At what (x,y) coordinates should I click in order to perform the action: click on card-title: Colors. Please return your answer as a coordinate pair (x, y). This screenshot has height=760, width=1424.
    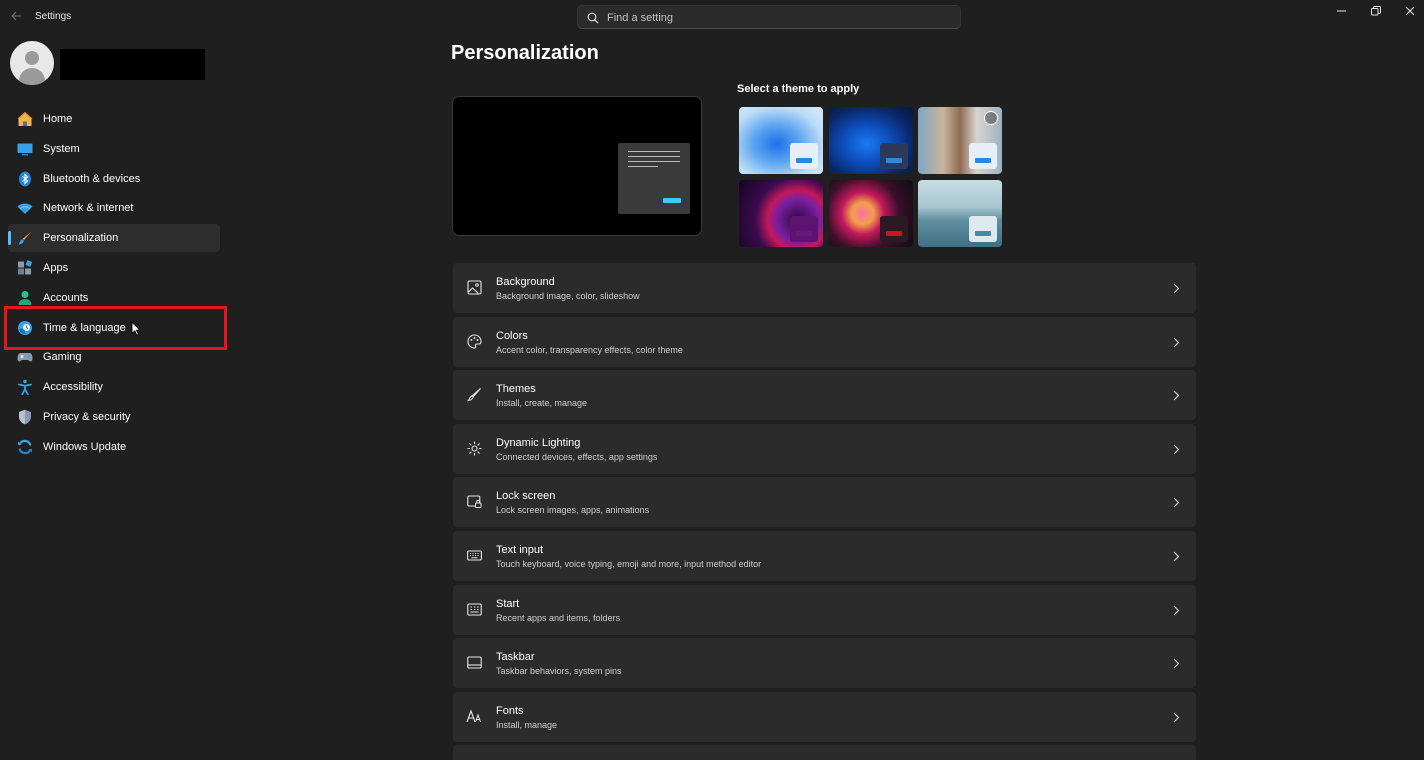
    Looking at the image, I should click on (512, 336).